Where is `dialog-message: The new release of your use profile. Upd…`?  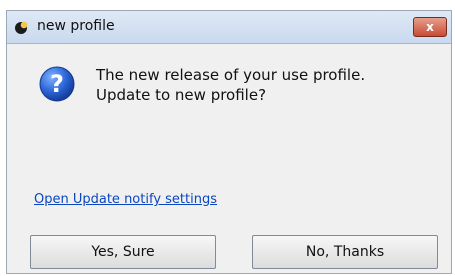 dialog-message: The new release of your use profile. Upd… is located at coordinates (230, 85).